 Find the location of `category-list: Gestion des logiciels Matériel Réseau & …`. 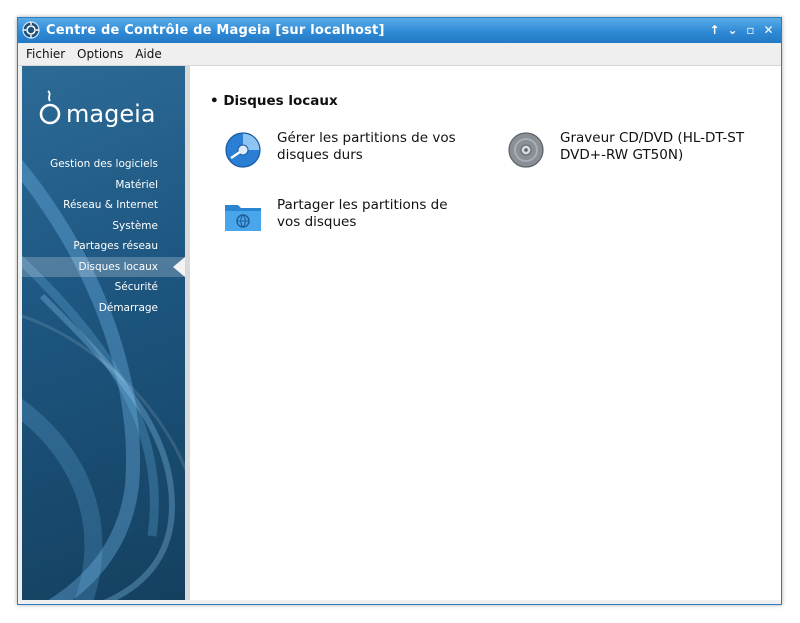

category-list: Gestion des logiciels Matériel Réseau & … is located at coordinates (103, 236).